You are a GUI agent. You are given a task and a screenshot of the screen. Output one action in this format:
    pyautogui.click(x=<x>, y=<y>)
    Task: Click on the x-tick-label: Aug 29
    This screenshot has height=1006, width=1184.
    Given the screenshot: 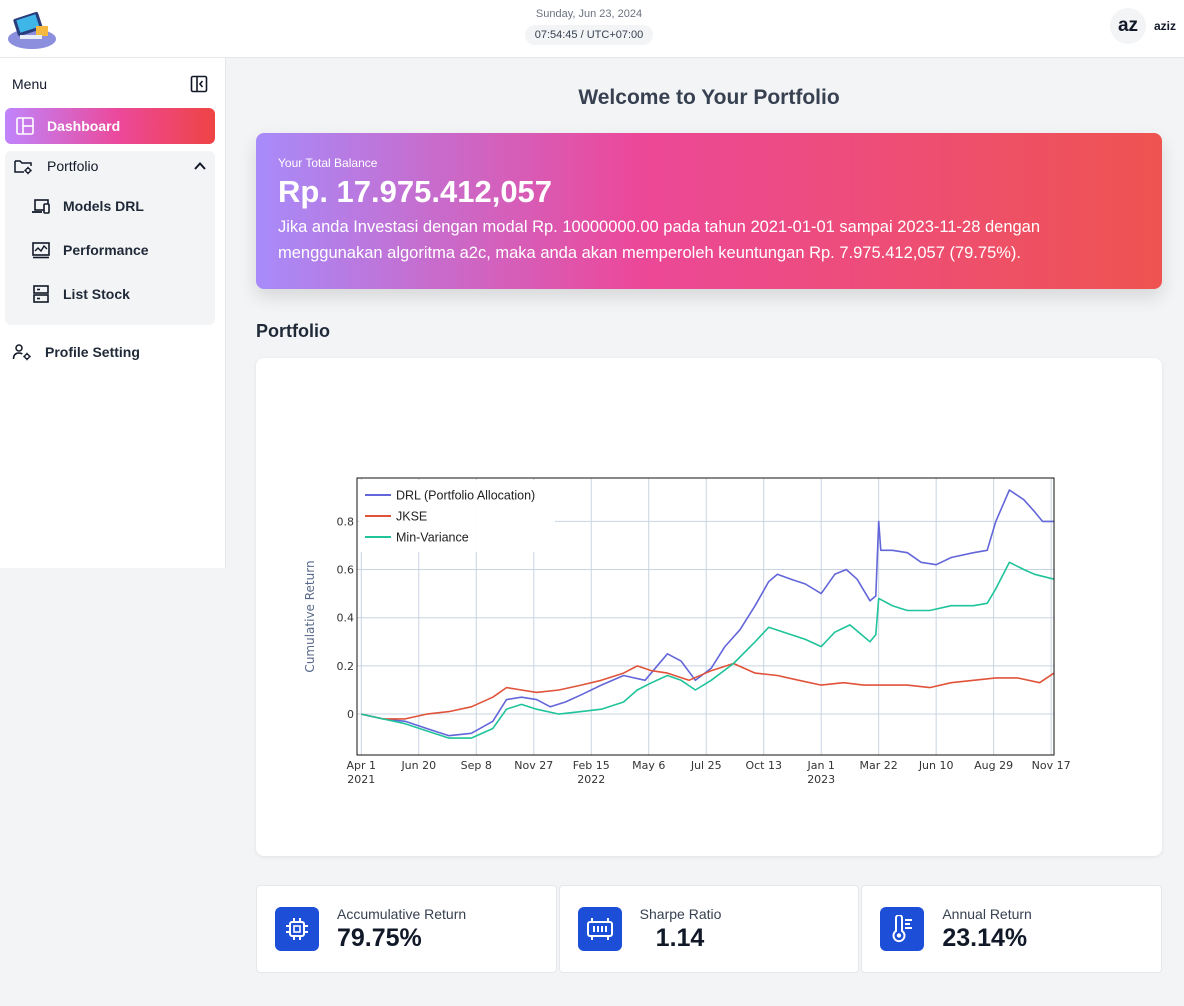 What is the action you would take?
    pyautogui.click(x=993, y=765)
    